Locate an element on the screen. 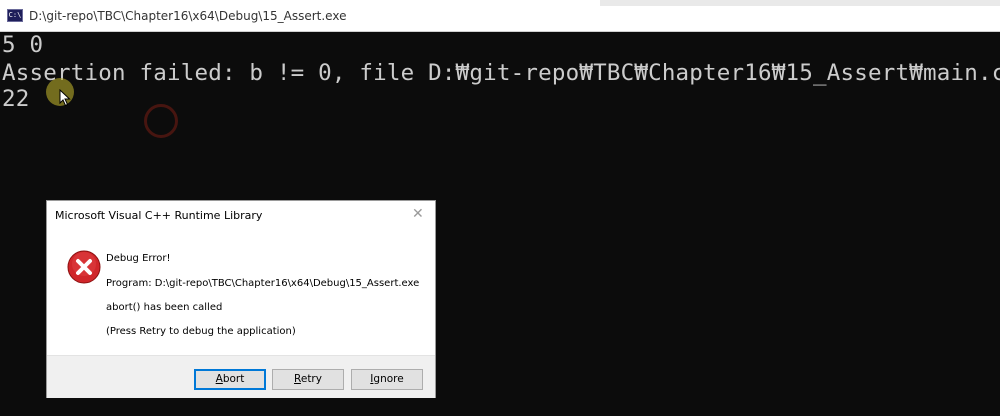 This screenshot has width=1000, height=416. background-window-strip is located at coordinates (800, 3).